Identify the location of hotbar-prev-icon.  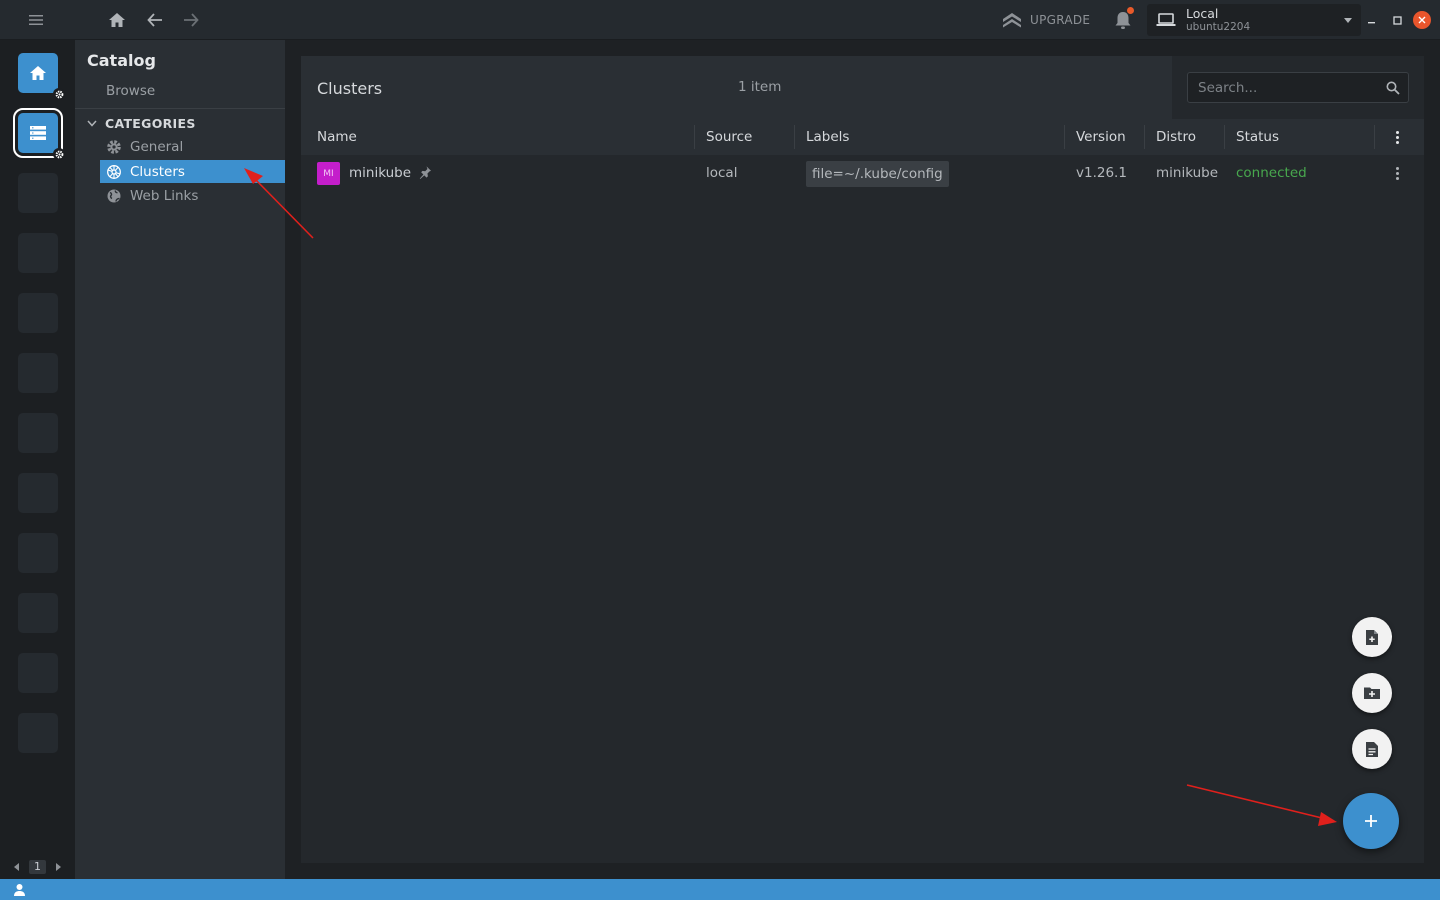
(16, 867).